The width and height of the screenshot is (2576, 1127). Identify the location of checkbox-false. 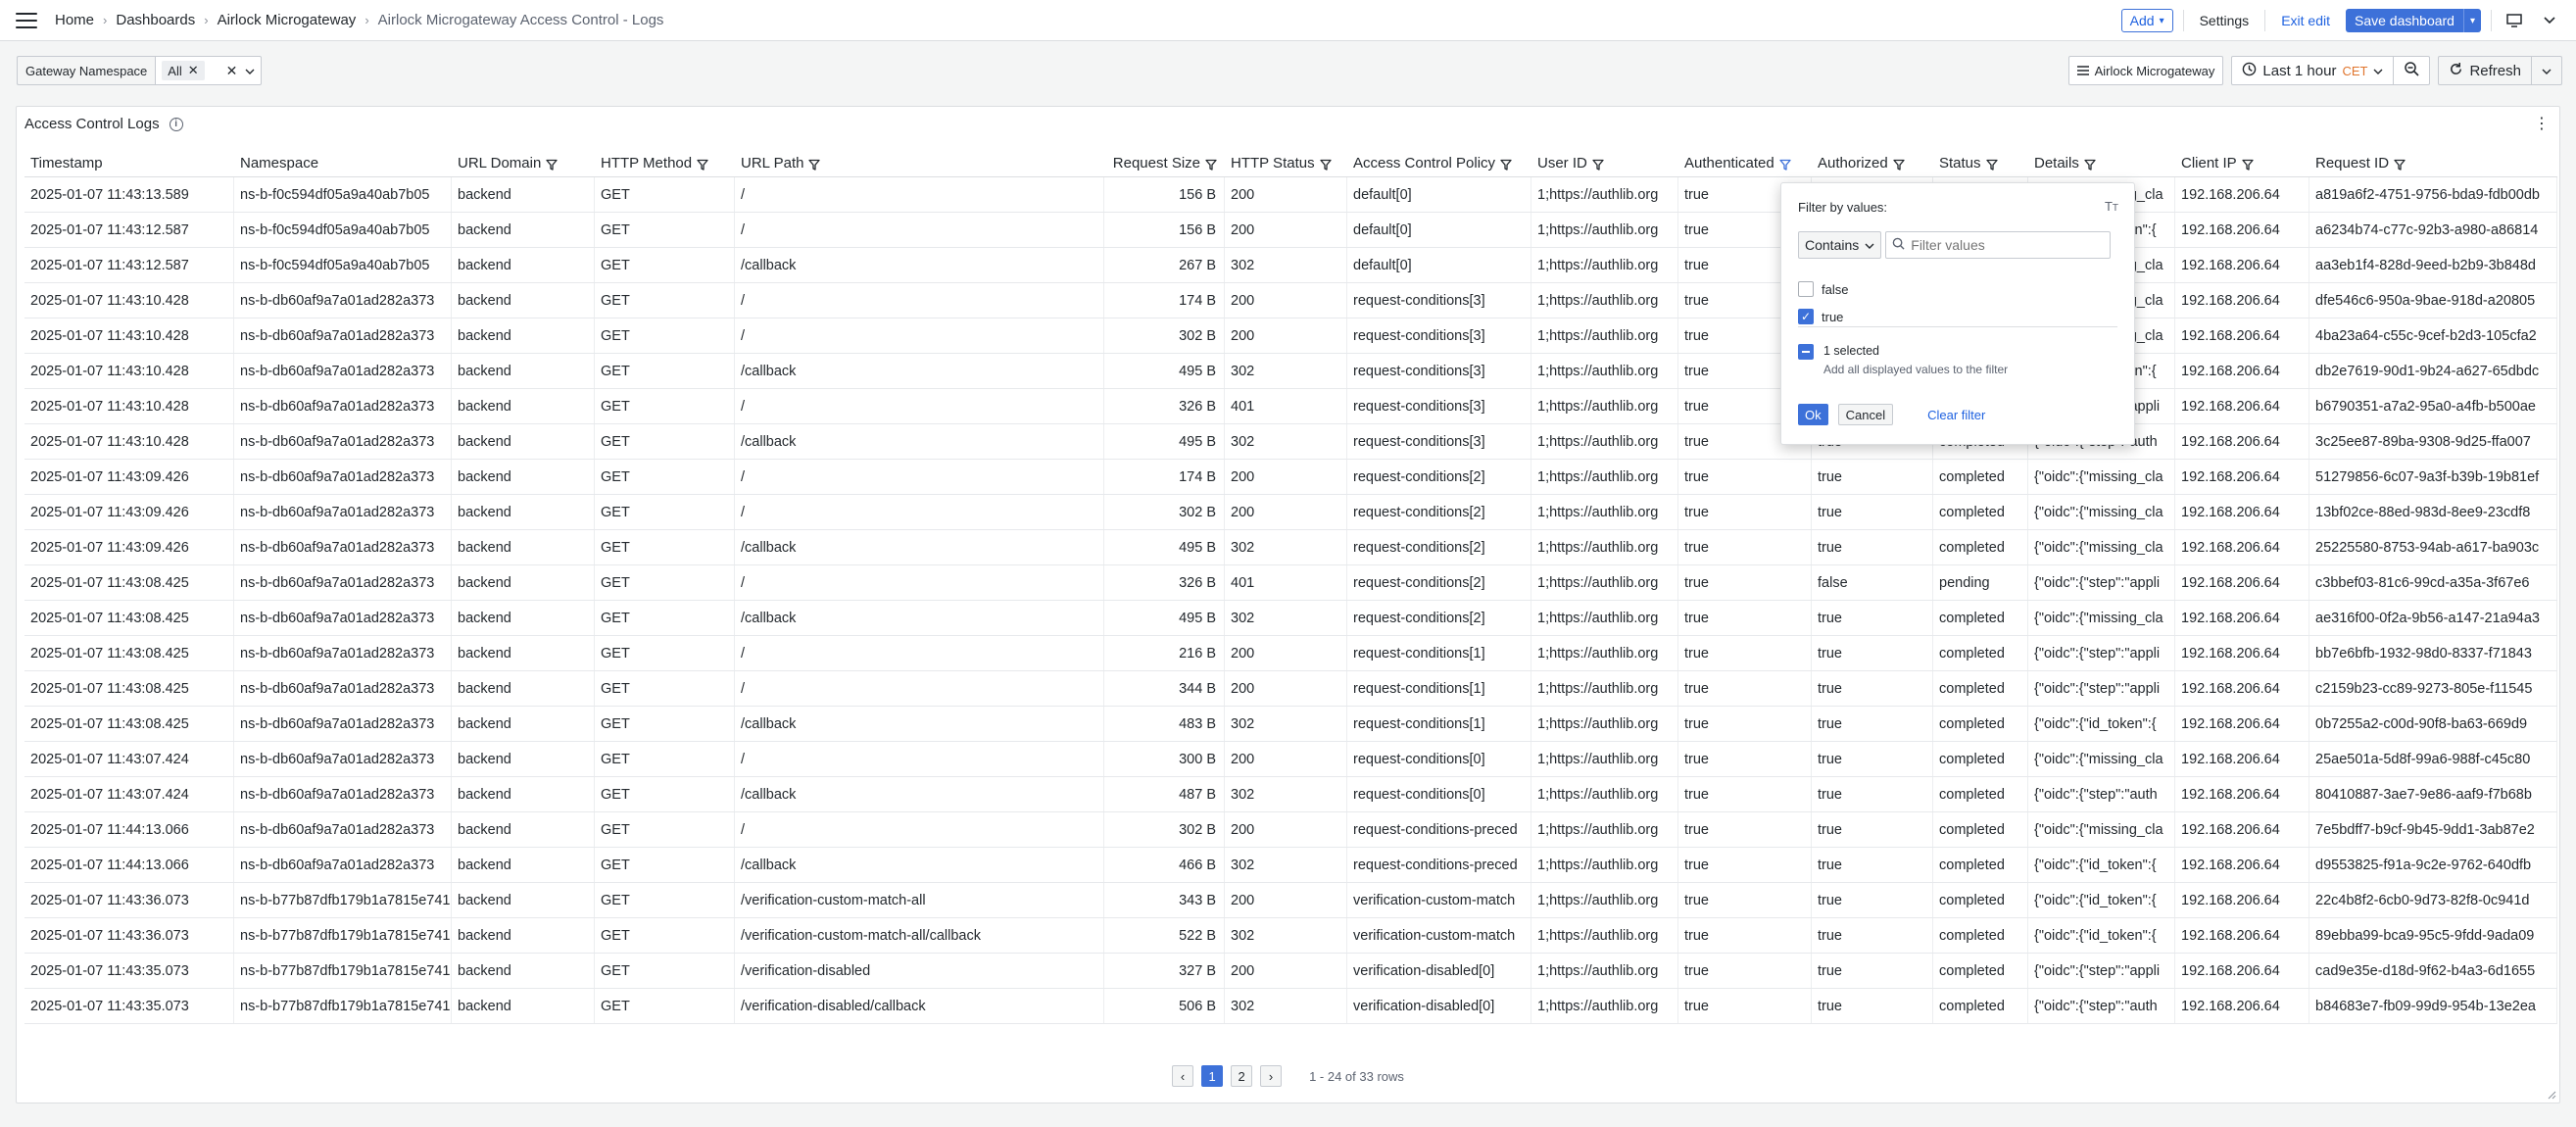
(1806, 289).